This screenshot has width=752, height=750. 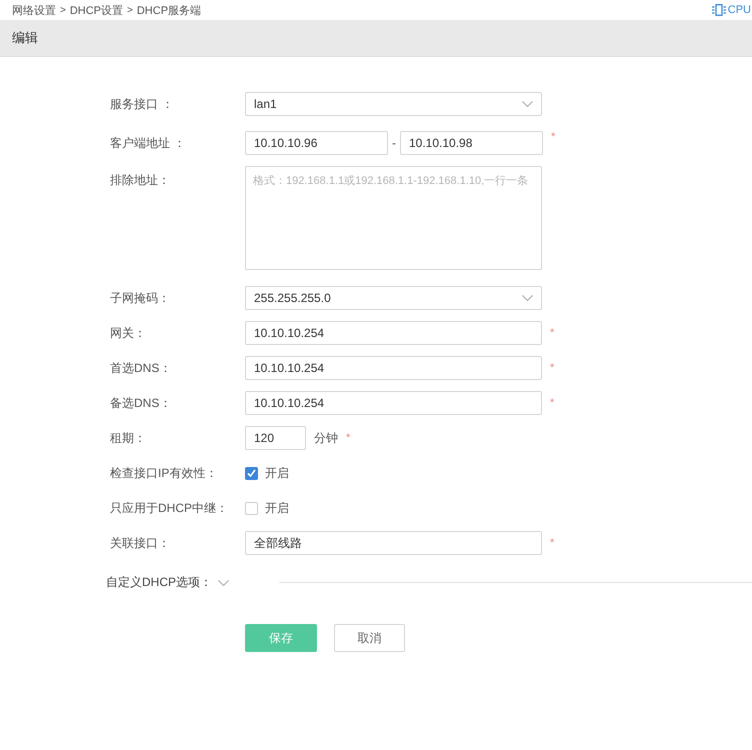 I want to click on field-label: 首选DNS：, so click(x=141, y=368).